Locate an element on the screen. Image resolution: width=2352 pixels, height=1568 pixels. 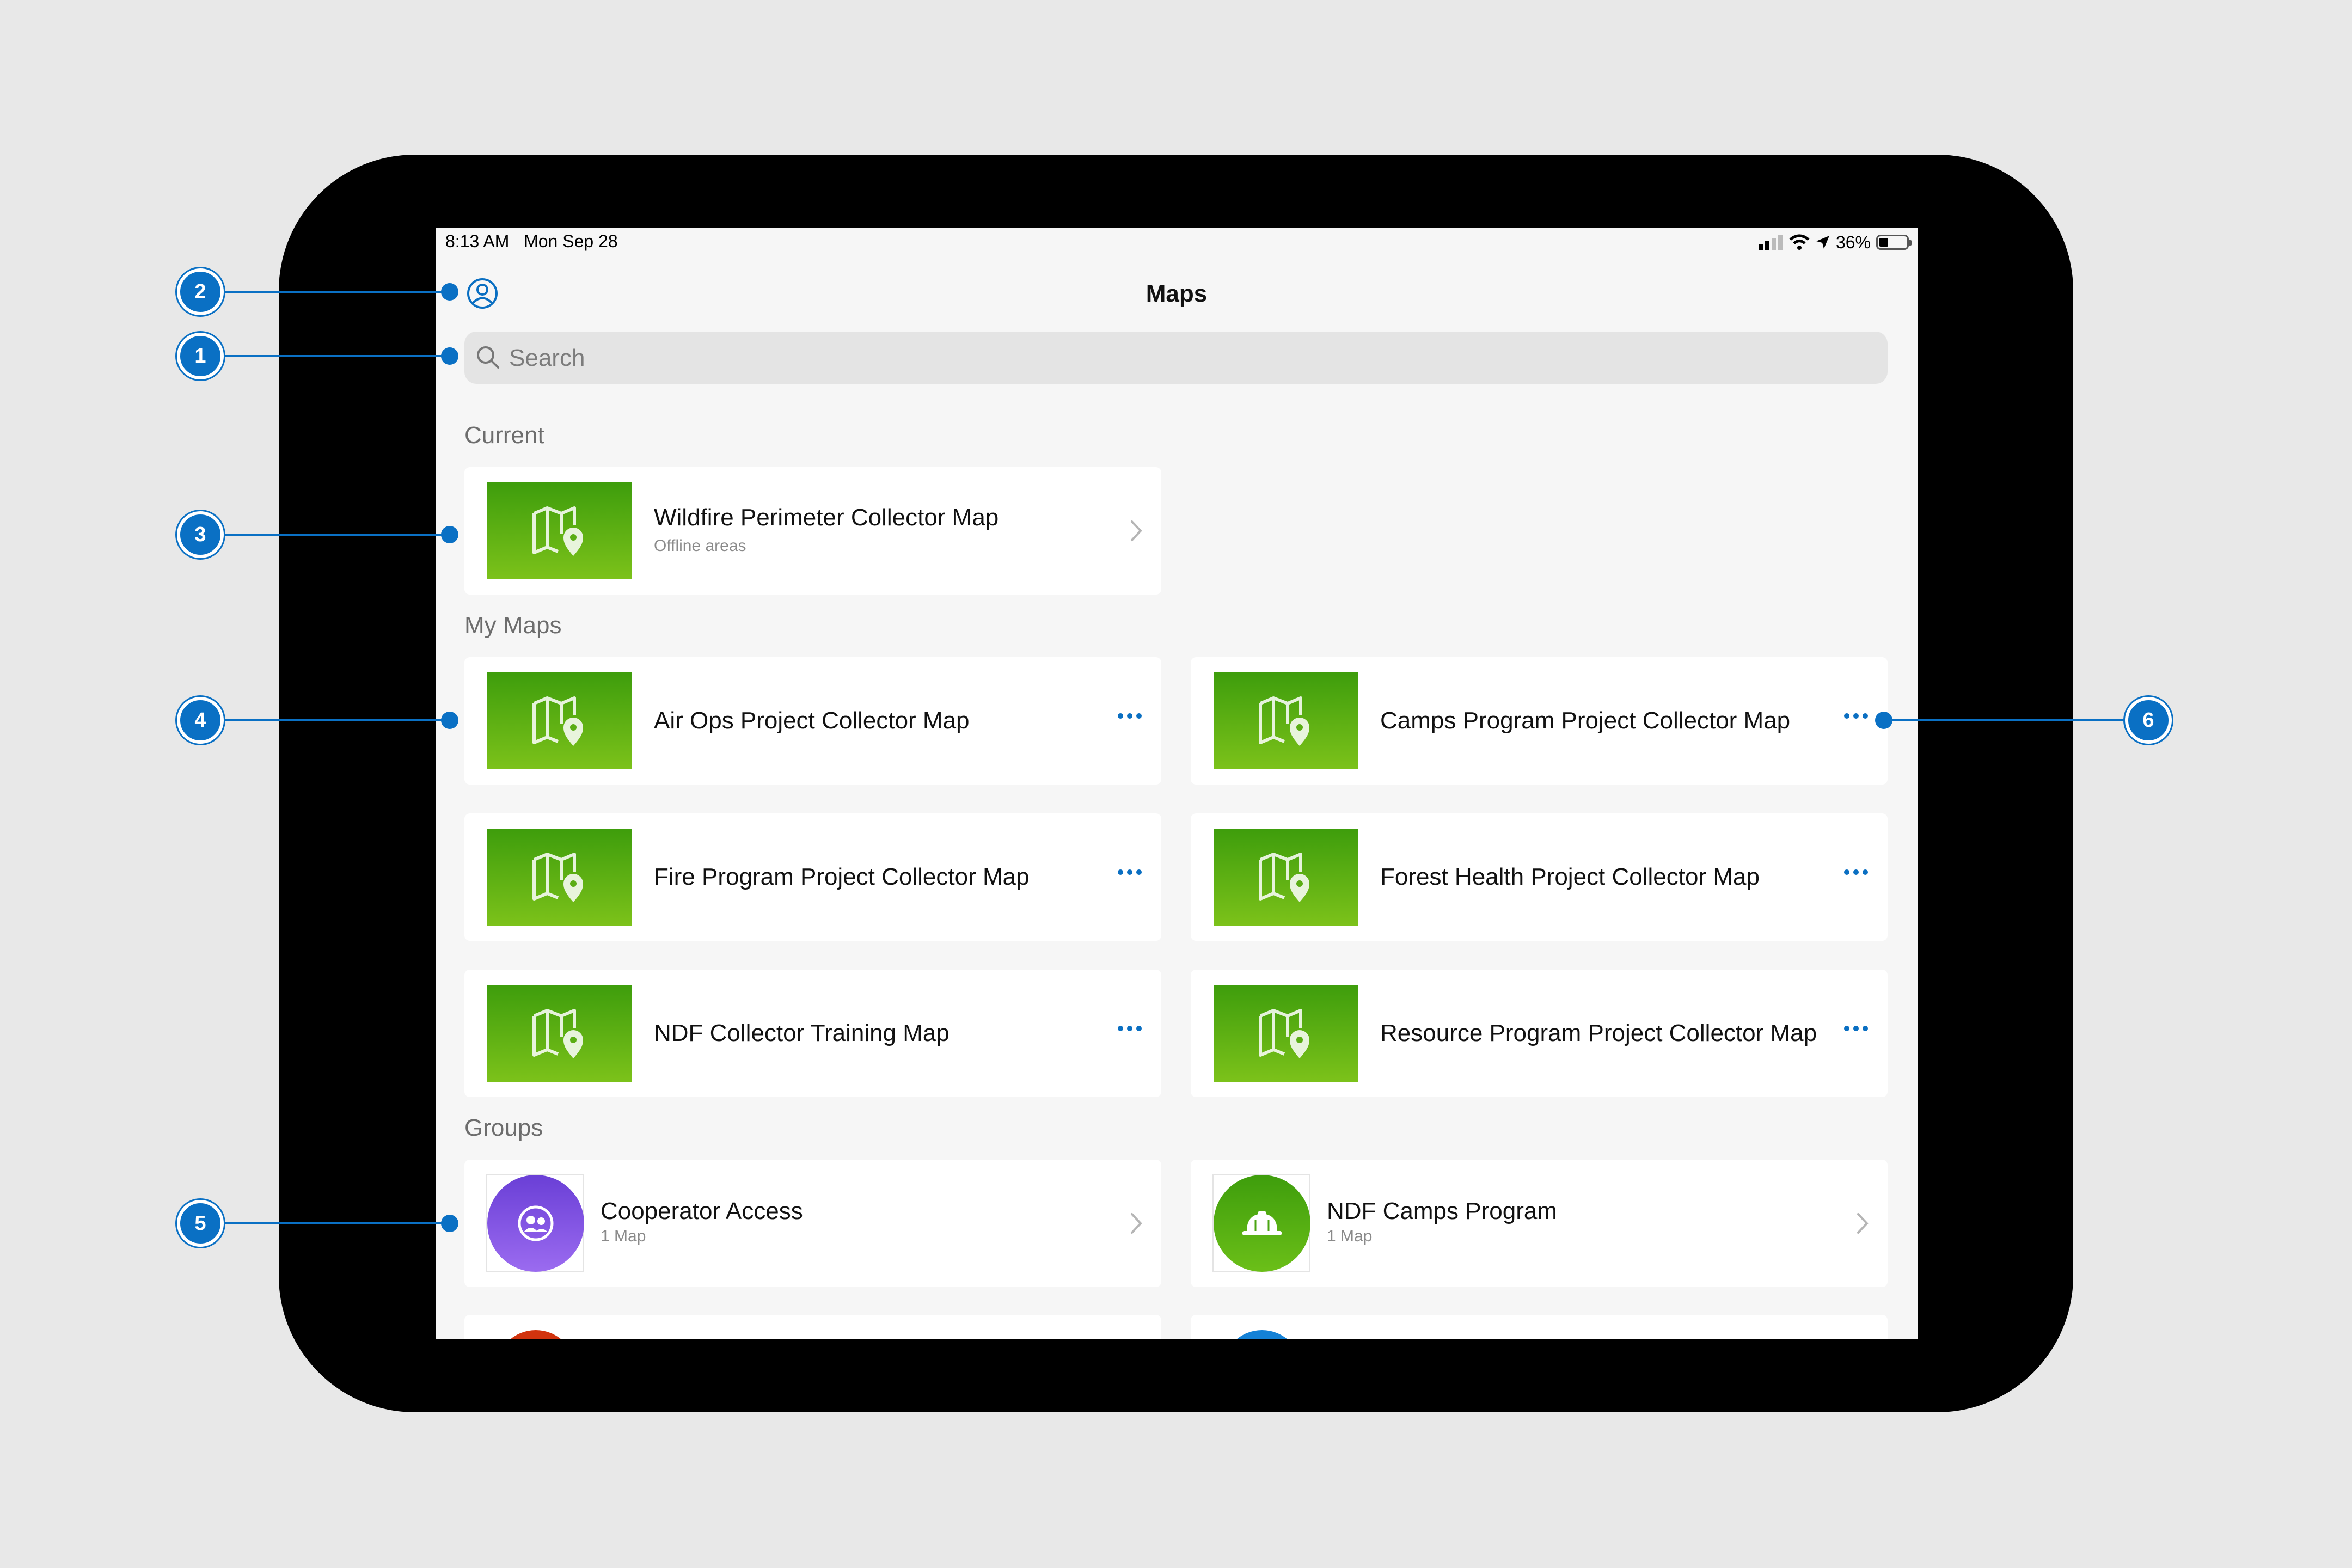
current-map-subtitle: Offline areas is located at coordinates (700, 546).